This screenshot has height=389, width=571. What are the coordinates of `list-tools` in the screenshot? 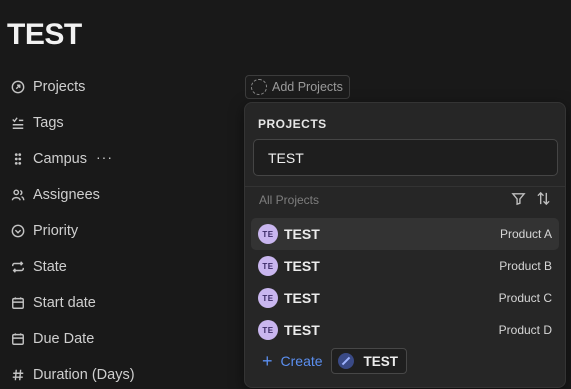 It's located at (531, 198).